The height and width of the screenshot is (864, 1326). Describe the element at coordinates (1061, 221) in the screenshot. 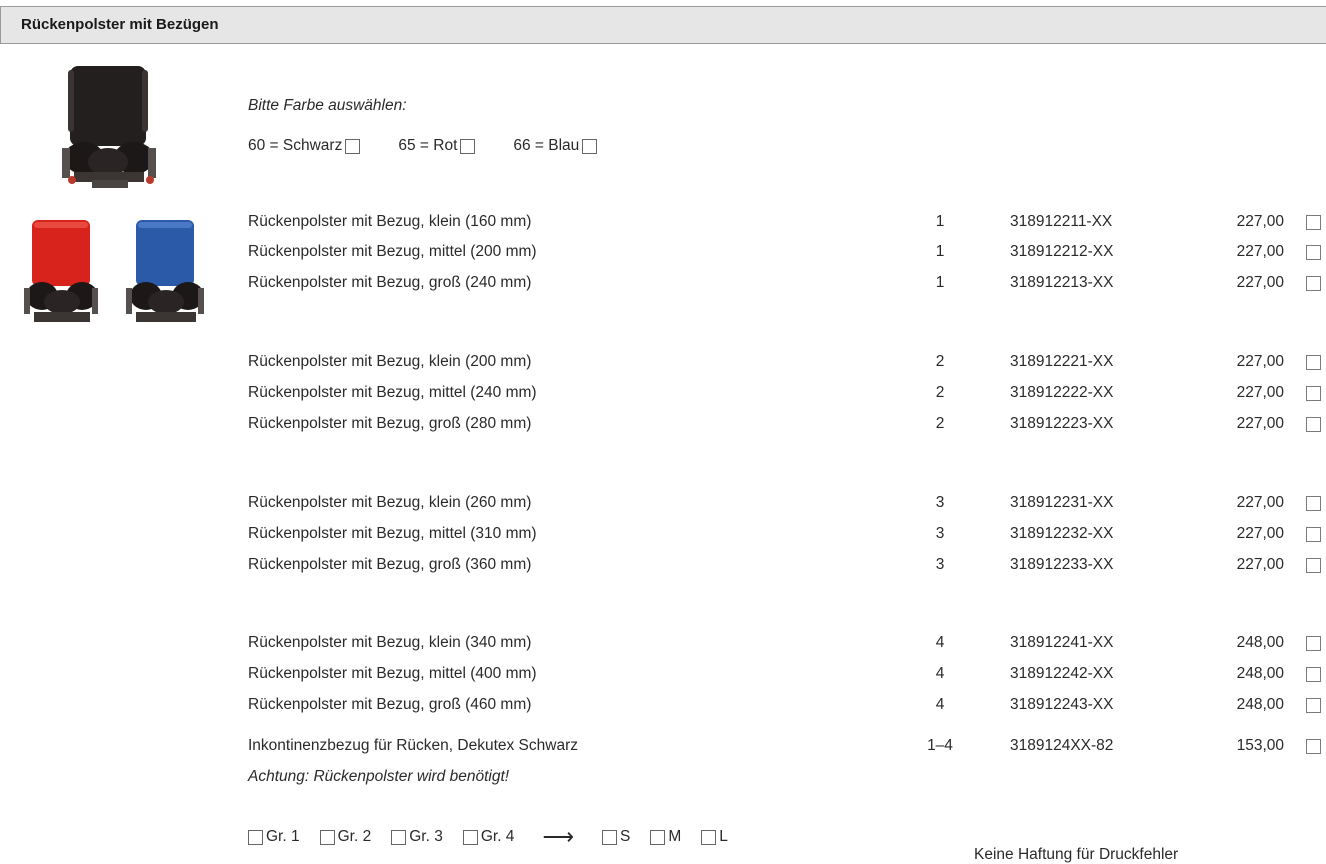

I see `product-article-number: 318912211-XX` at that location.